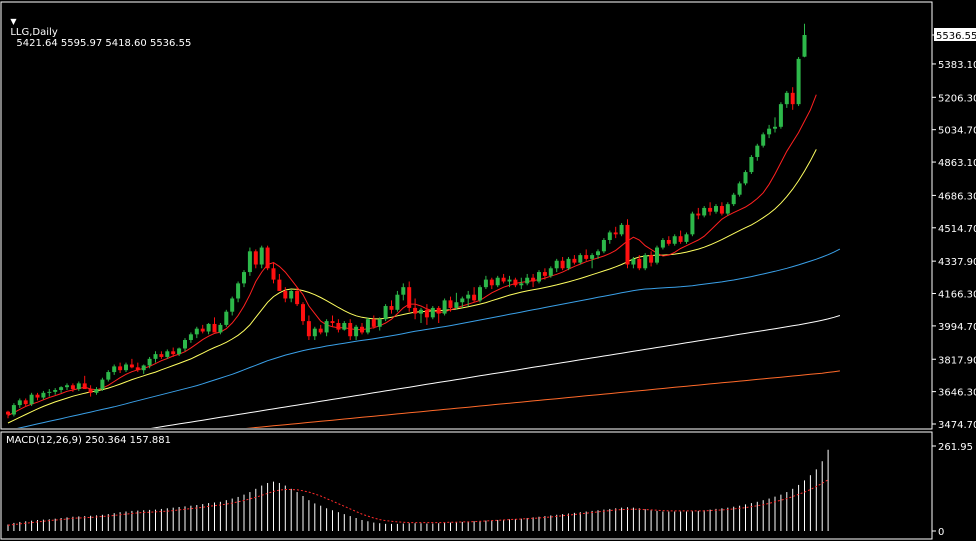 This screenshot has height=541, width=976. Describe the element at coordinates (418, 502) in the screenshot. I see `macd-signal-line` at that location.